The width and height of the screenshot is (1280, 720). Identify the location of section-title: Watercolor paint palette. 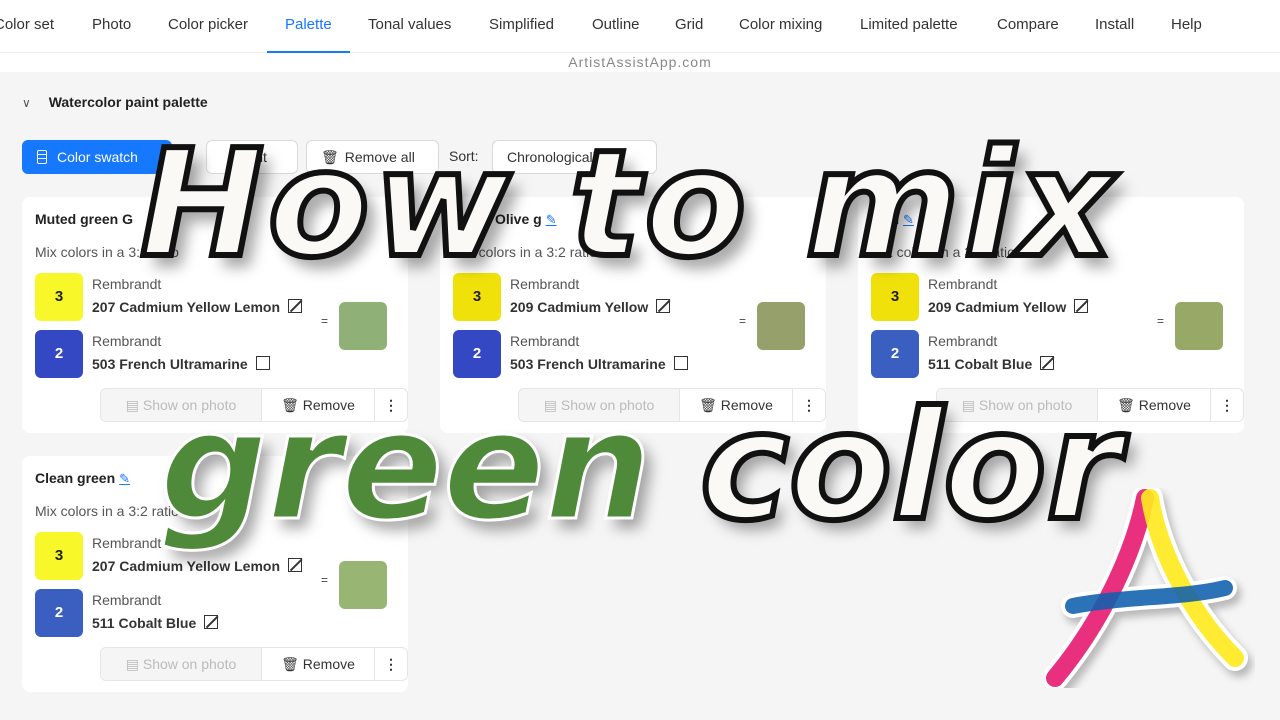
(128, 102).